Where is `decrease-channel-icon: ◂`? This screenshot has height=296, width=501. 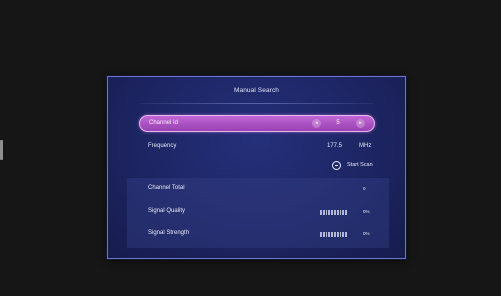 decrease-channel-icon: ◂ is located at coordinates (316, 123).